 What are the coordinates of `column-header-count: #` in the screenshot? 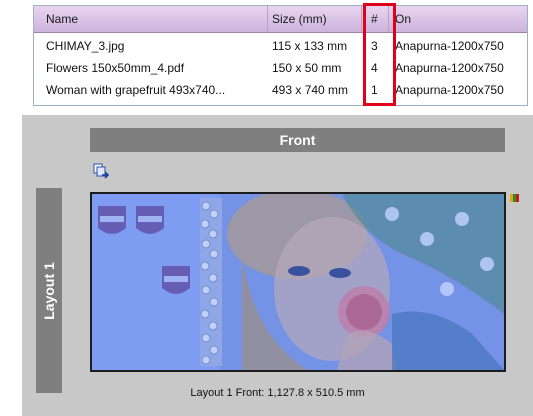 It's located at (378, 19).